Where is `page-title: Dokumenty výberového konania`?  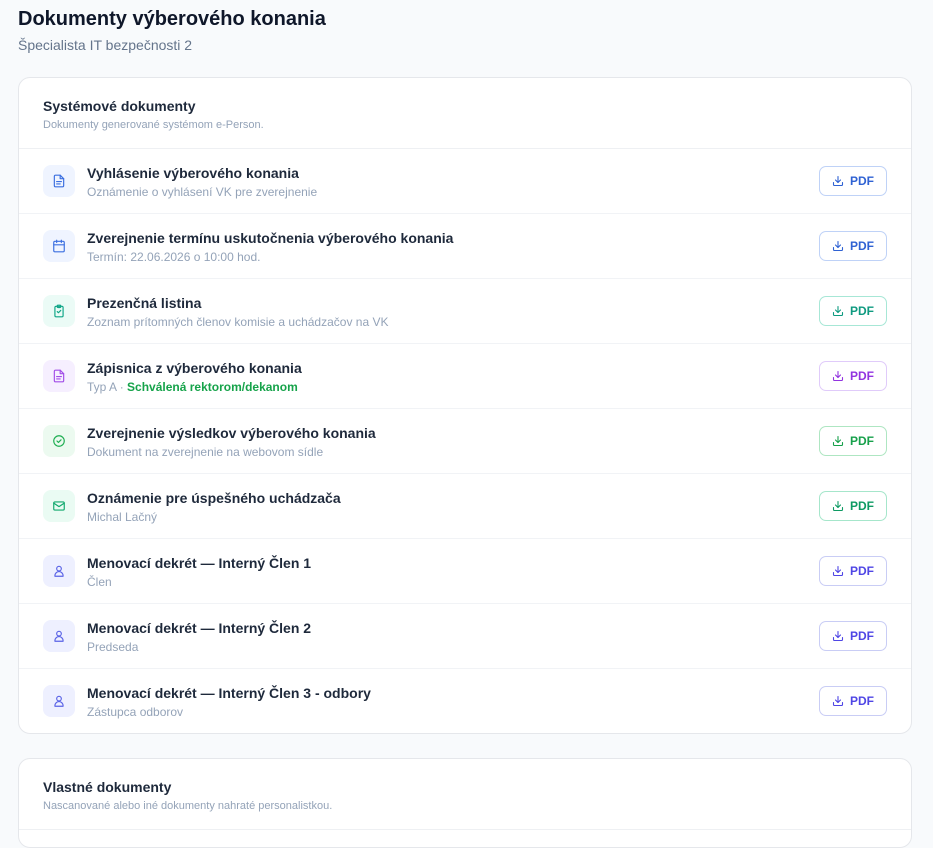
page-title: Dokumenty výberového konania is located at coordinates (172, 19).